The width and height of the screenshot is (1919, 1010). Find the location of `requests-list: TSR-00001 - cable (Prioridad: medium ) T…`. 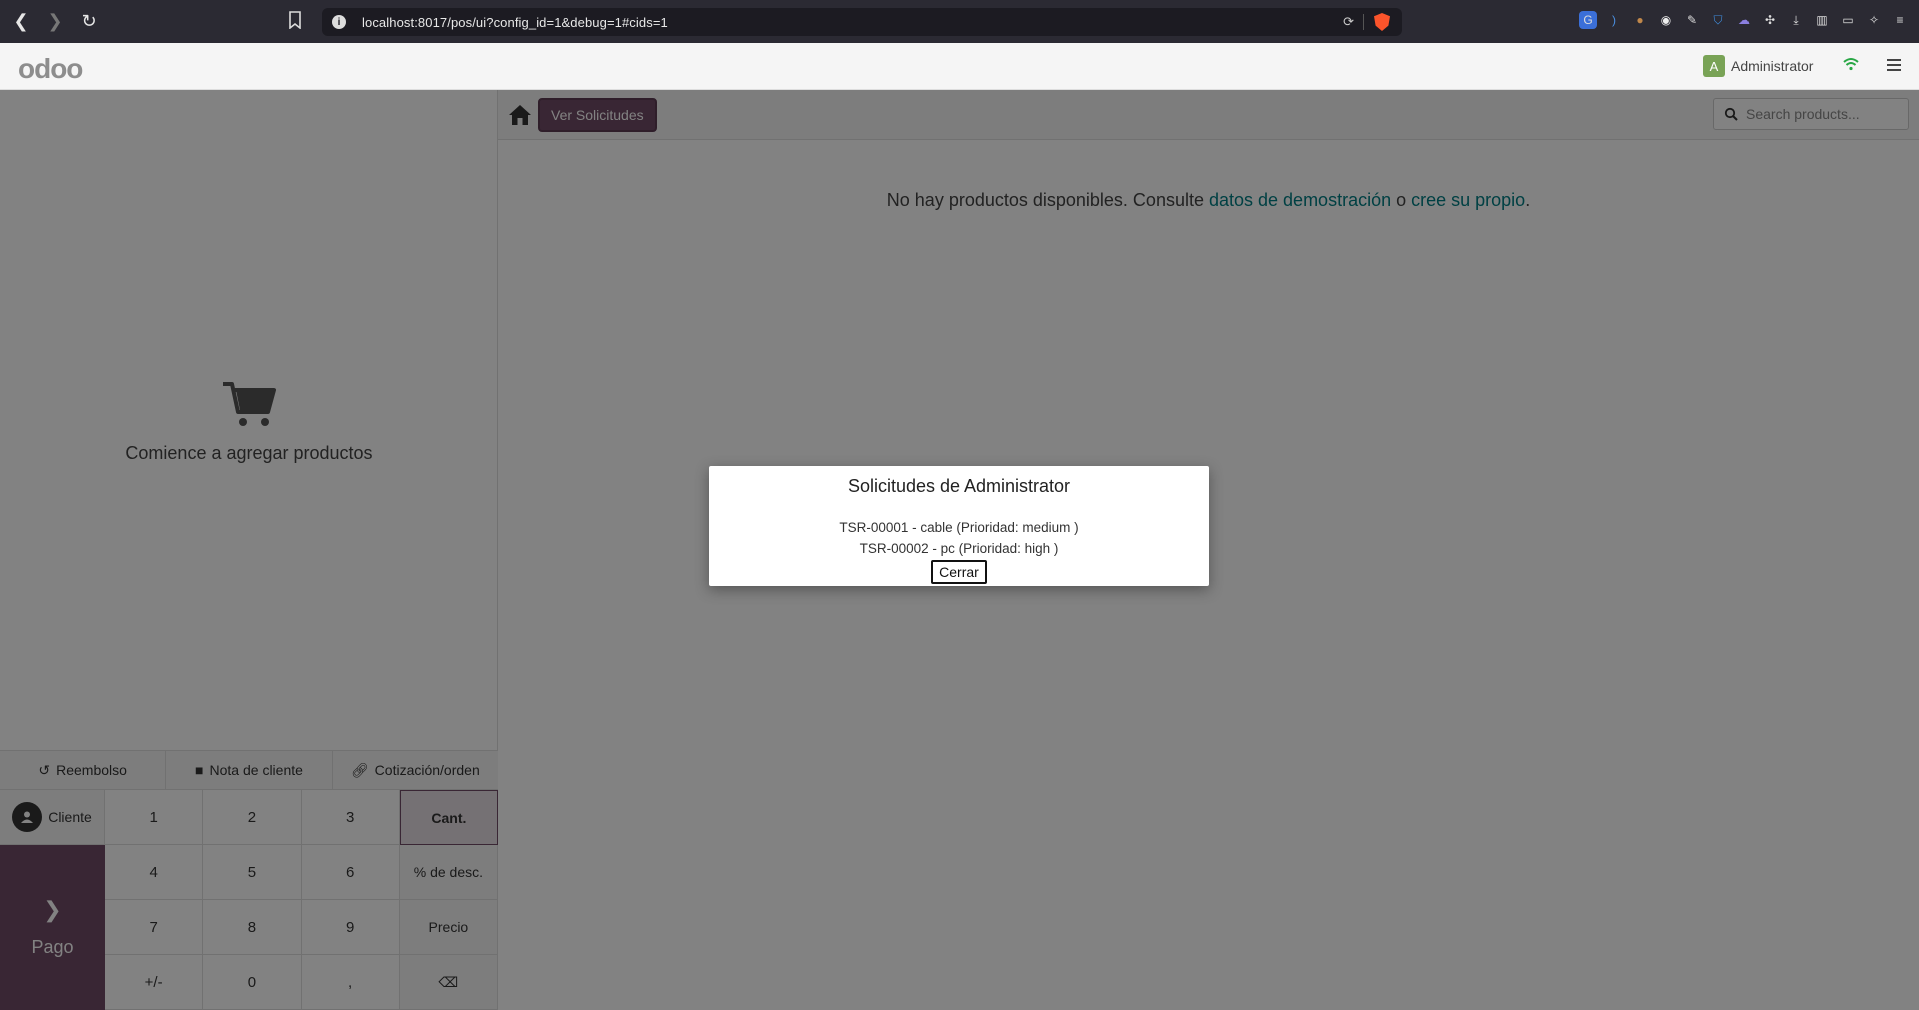

requests-list: TSR-00001 - cable (Prioridad: medium ) T… is located at coordinates (959, 538).